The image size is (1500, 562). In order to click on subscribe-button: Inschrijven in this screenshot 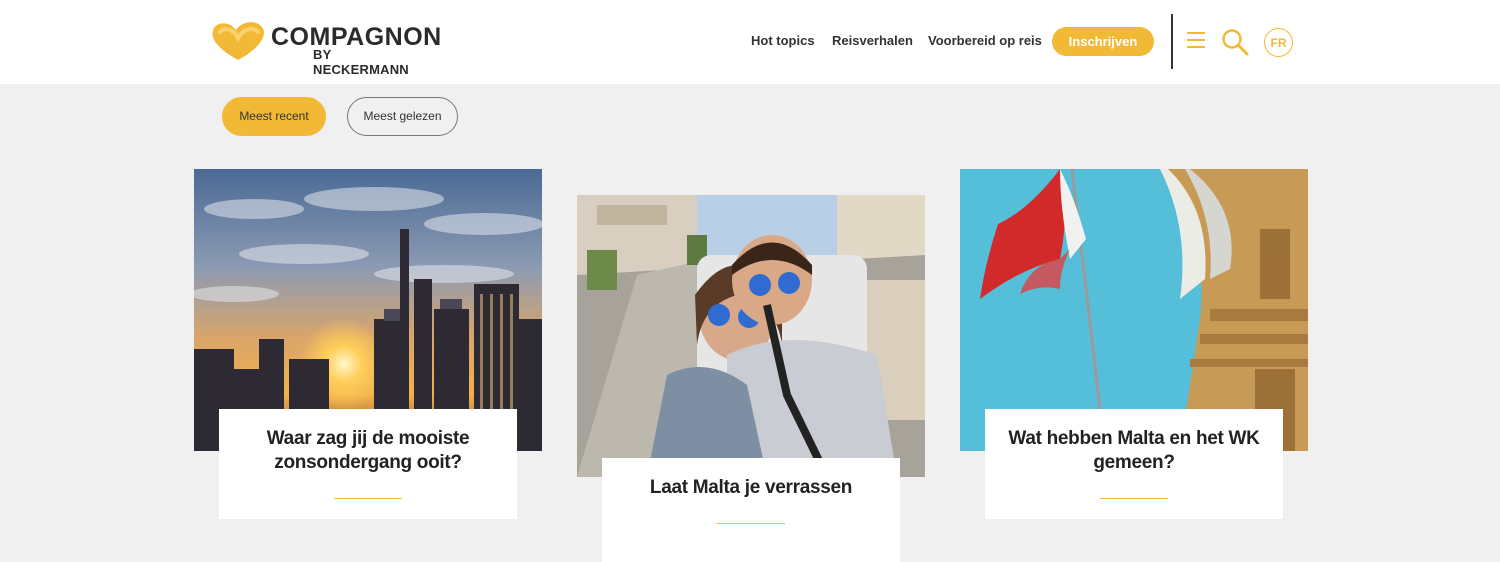, I will do `click(1103, 41)`.